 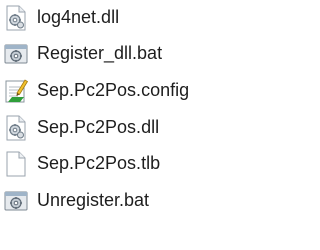 What do you see at coordinates (123, 18) in the screenshot?
I see `file-item-log4net-dll: log4net.dll` at bounding box center [123, 18].